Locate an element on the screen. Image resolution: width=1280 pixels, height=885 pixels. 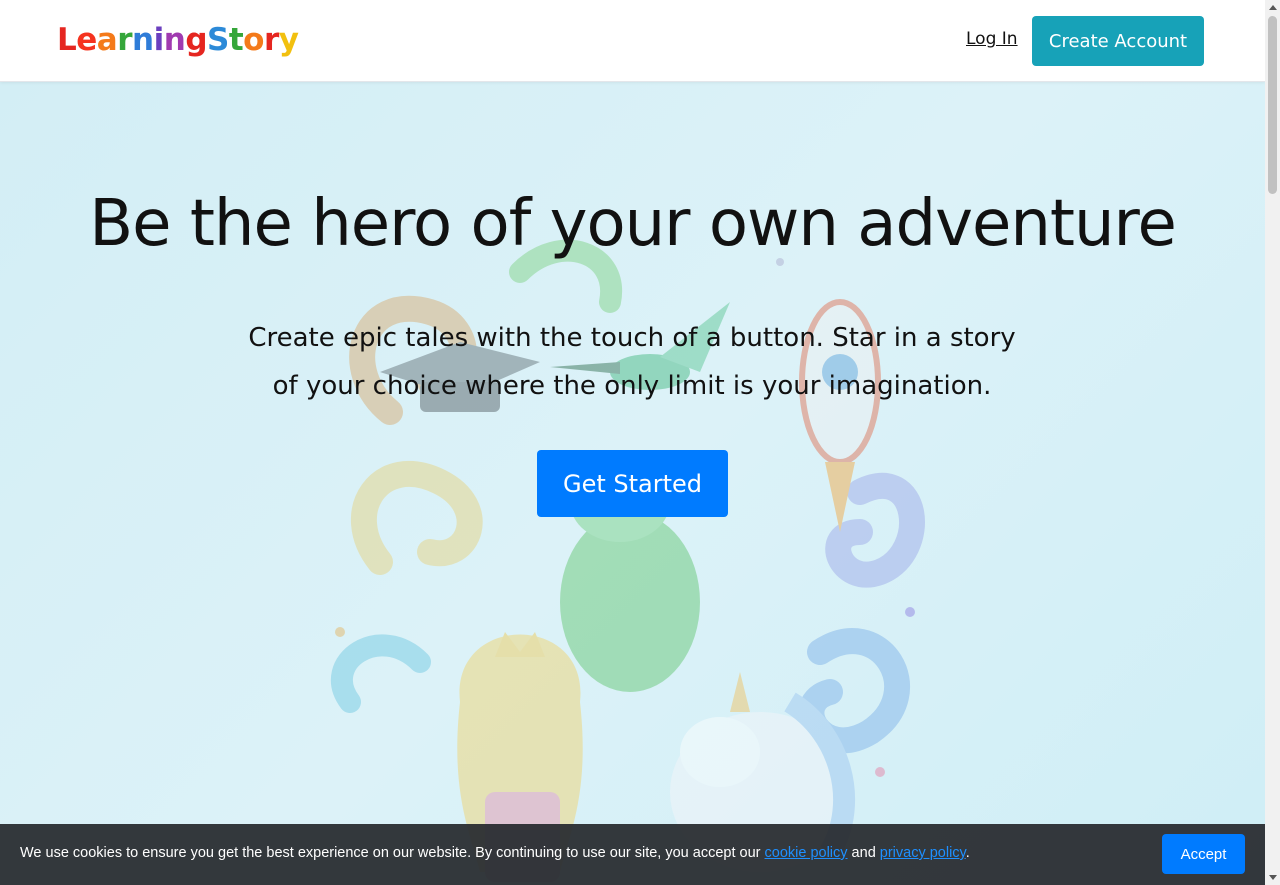
logo-letter: y is located at coordinates (288, 40).